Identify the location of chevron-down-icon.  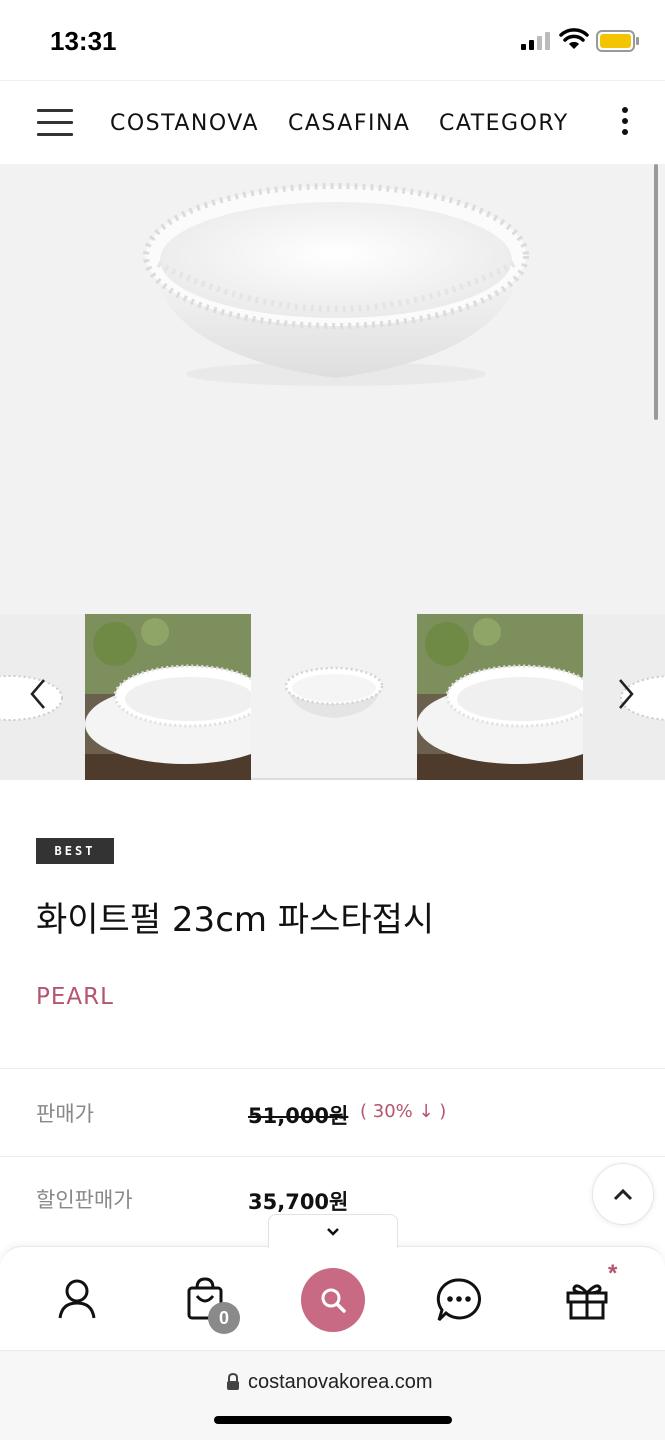
(333, 1231).